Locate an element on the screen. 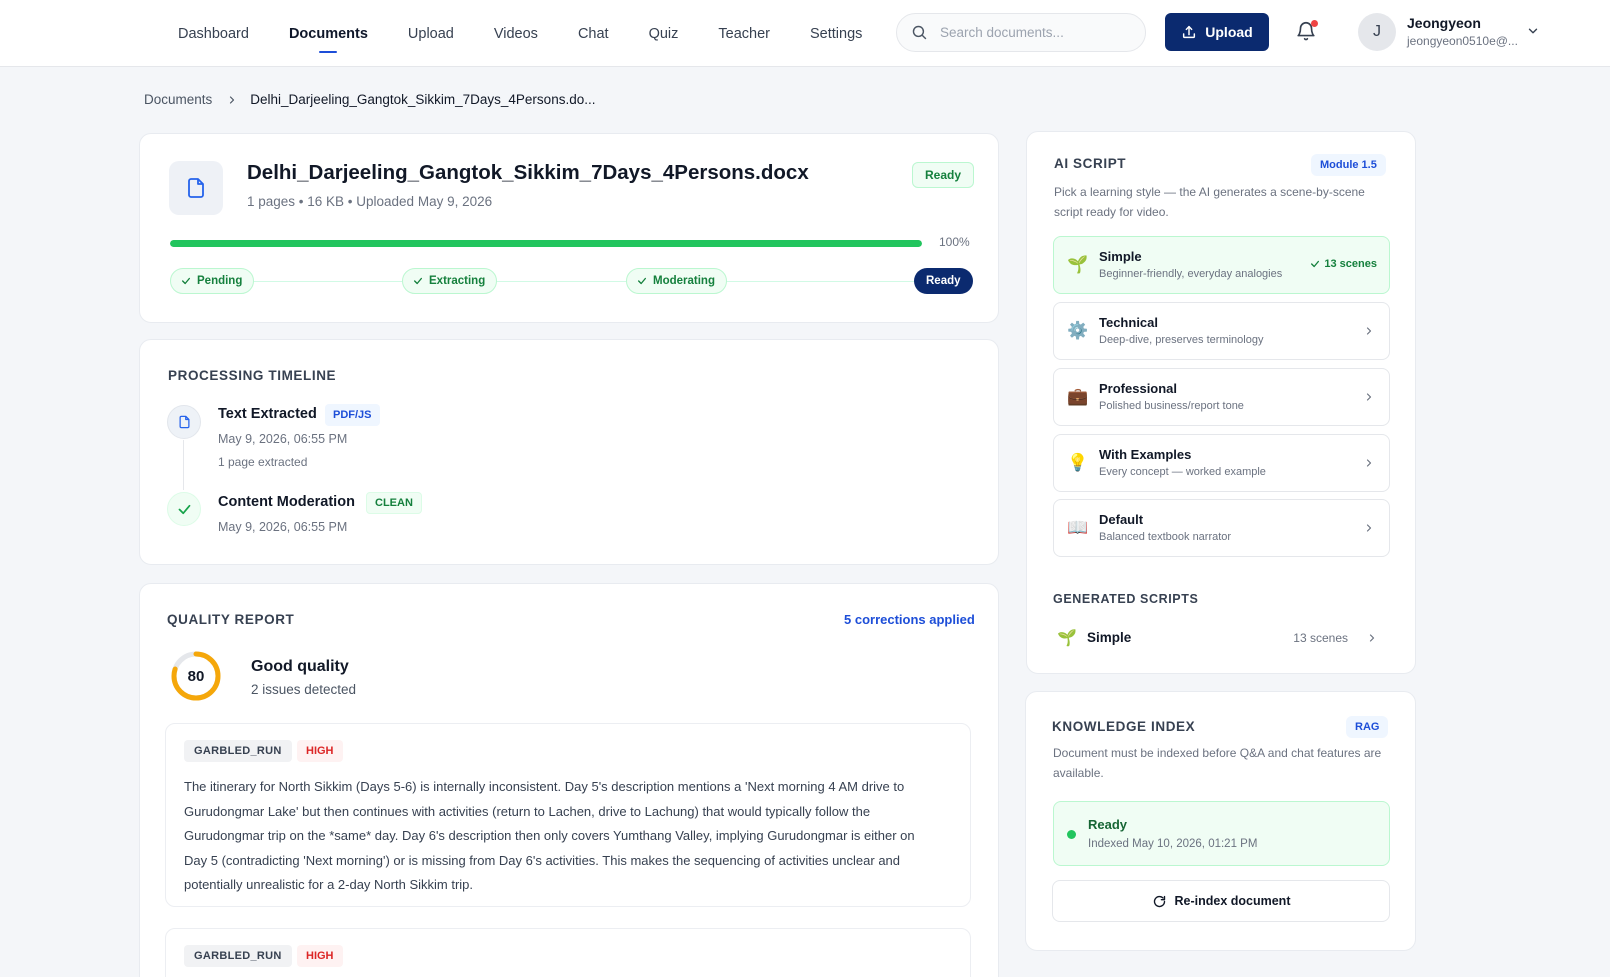  timeline-event-tag: PDF/JS is located at coordinates (352, 415).